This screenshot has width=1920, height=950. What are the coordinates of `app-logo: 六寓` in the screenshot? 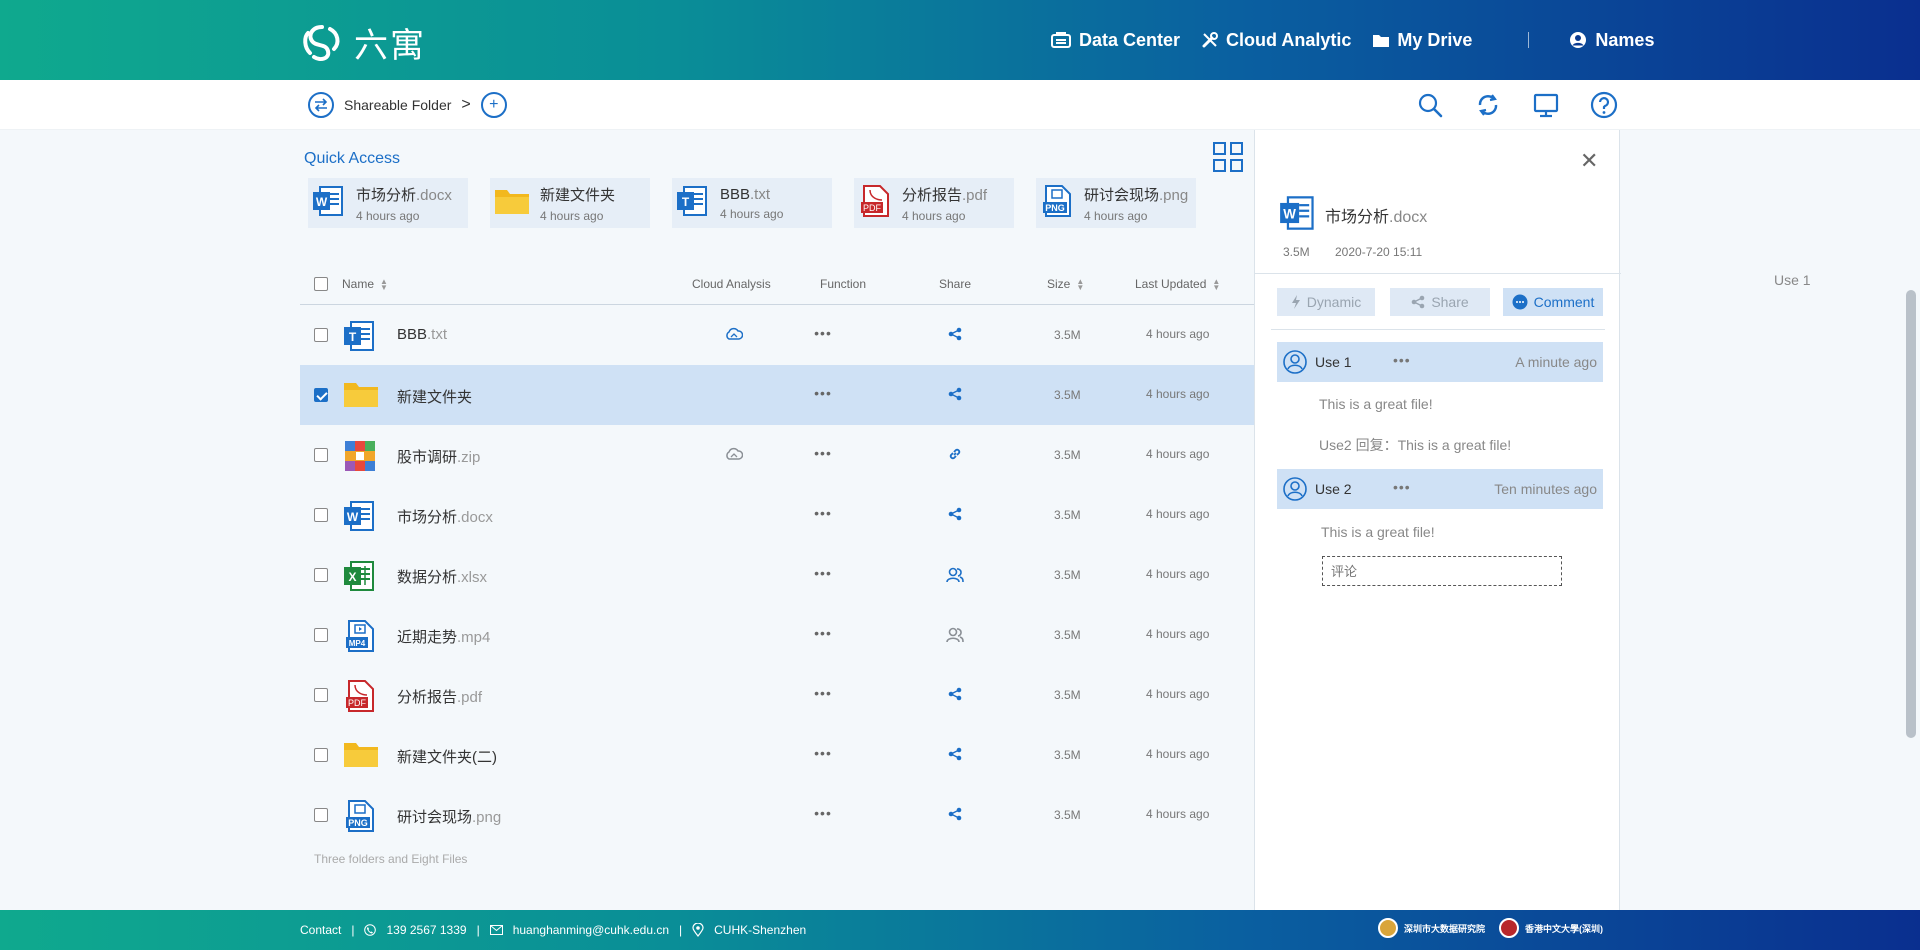 It's located at (363, 42).